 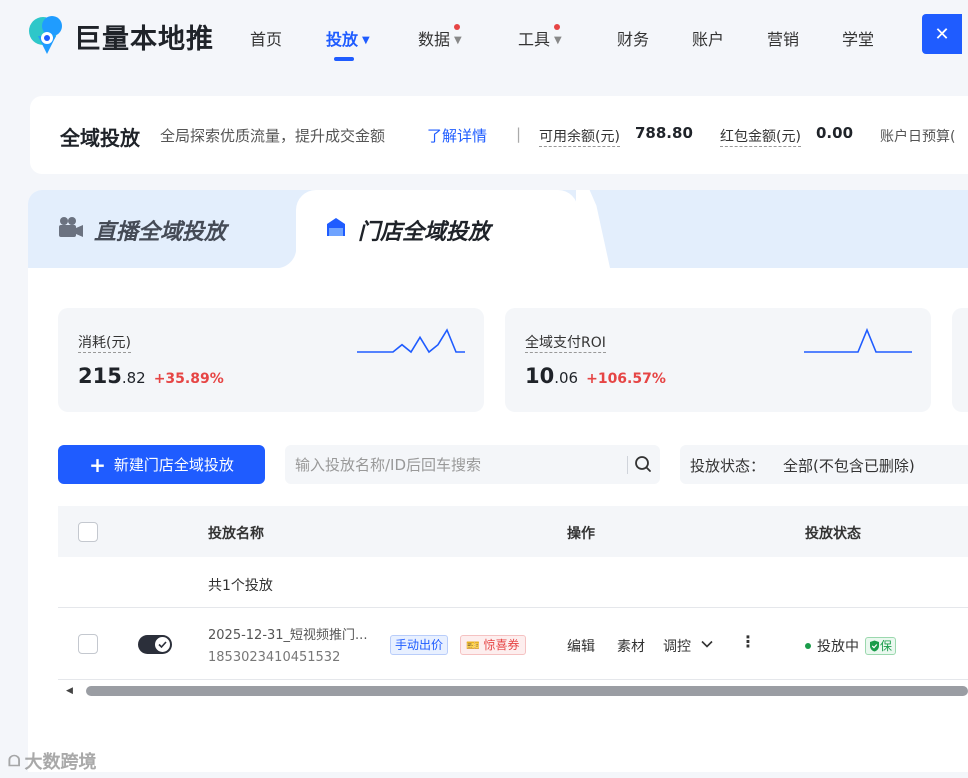 I want to click on redpack-value: 0.00, so click(x=835, y=133).